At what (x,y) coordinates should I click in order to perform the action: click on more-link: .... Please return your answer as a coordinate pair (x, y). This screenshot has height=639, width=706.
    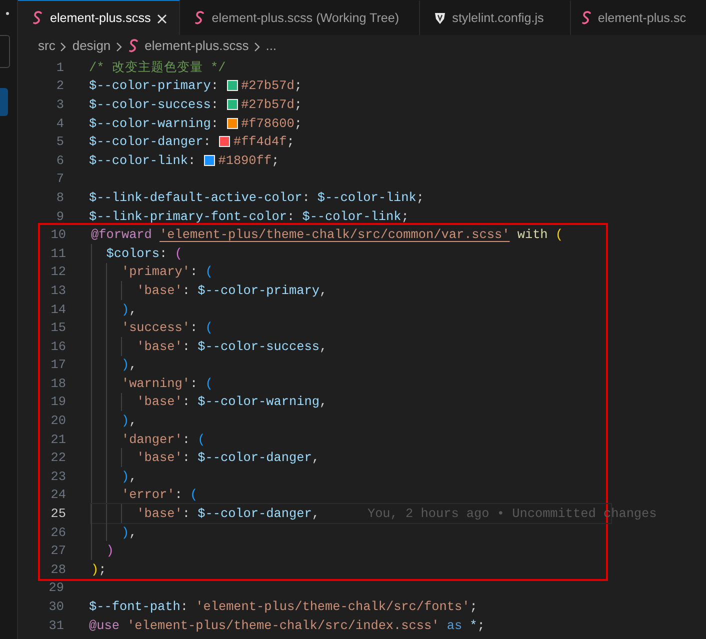
    Looking at the image, I should click on (271, 46).